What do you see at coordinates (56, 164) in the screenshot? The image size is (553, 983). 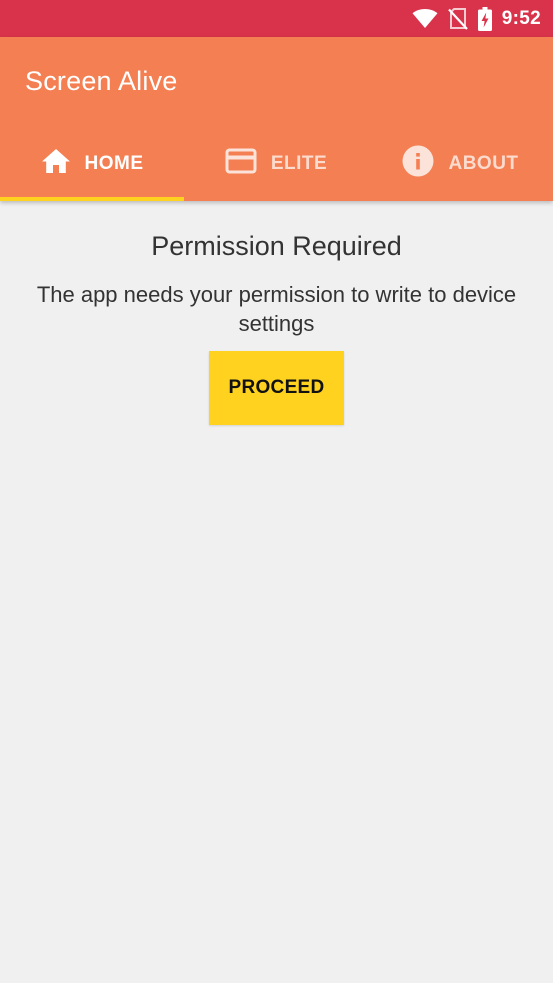 I see `home-icon` at bounding box center [56, 164].